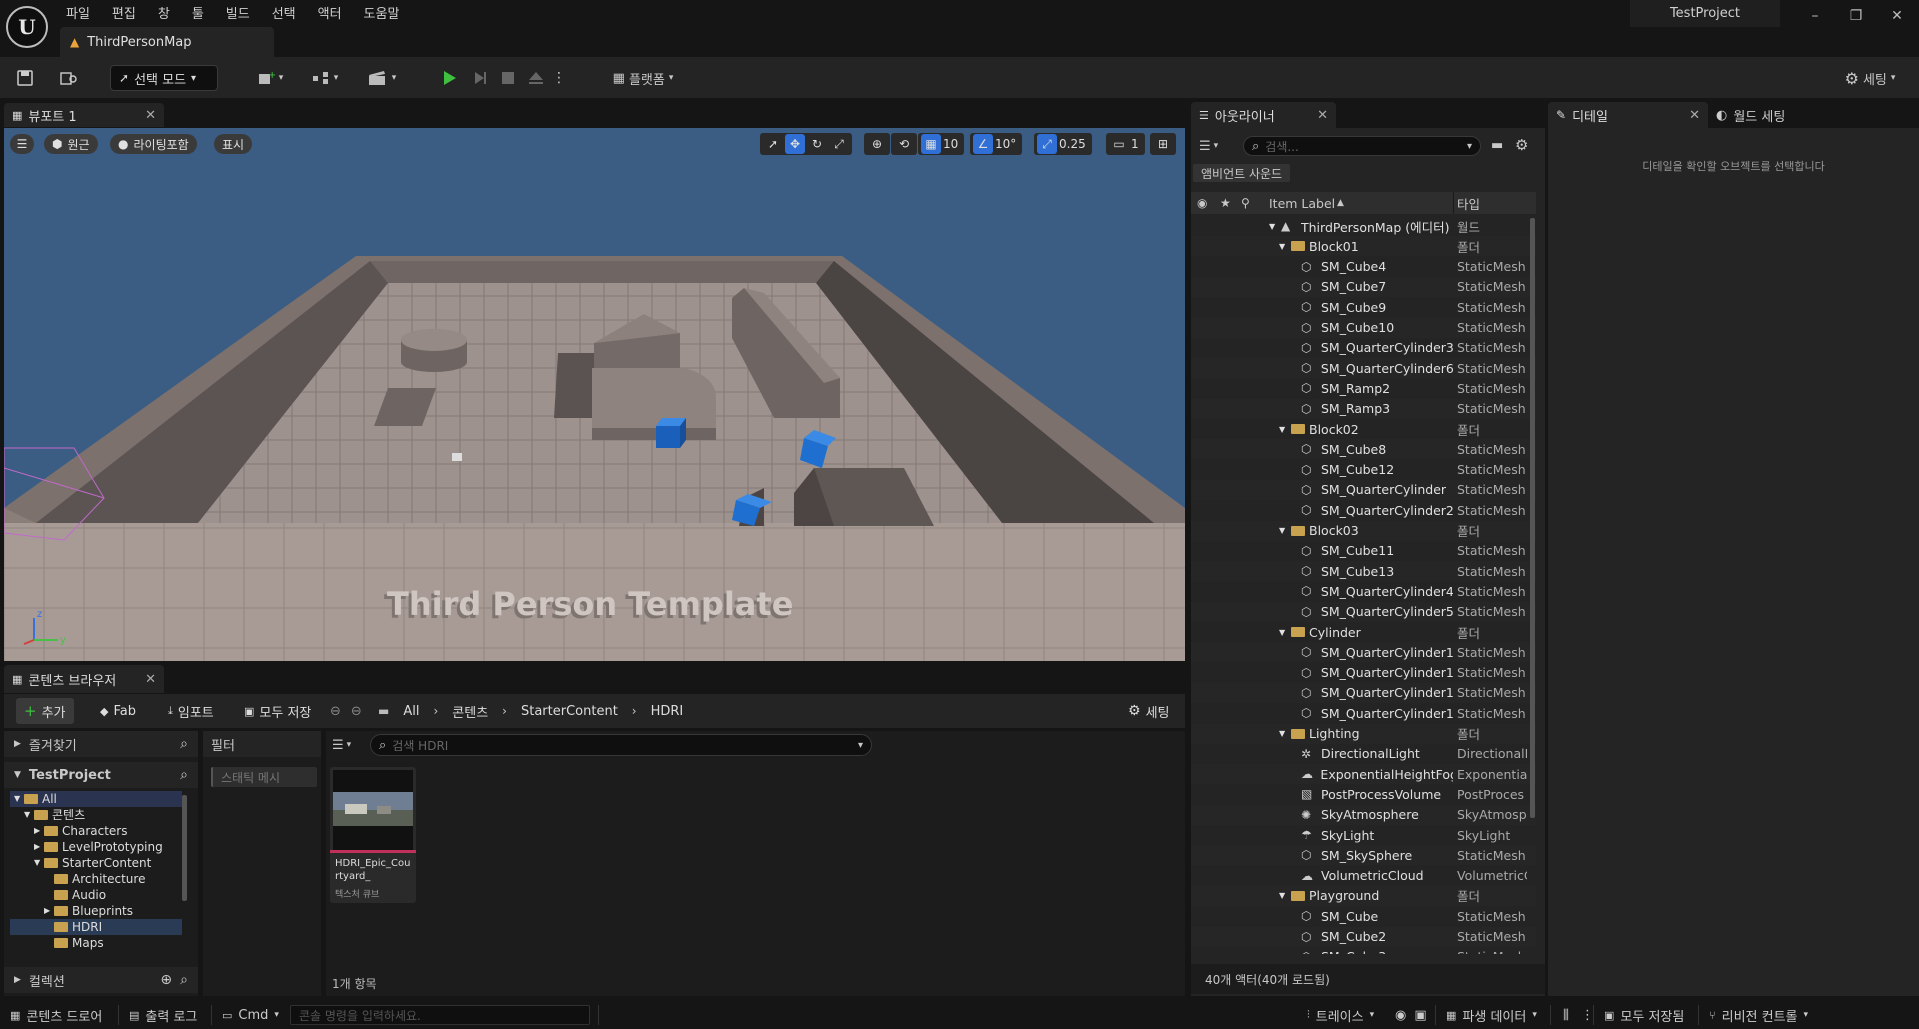  What do you see at coordinates (1363, 510) in the screenshot?
I see `outliner-row: ⬡ SM_QuarterCylinder2 StaticMesh` at bounding box center [1363, 510].